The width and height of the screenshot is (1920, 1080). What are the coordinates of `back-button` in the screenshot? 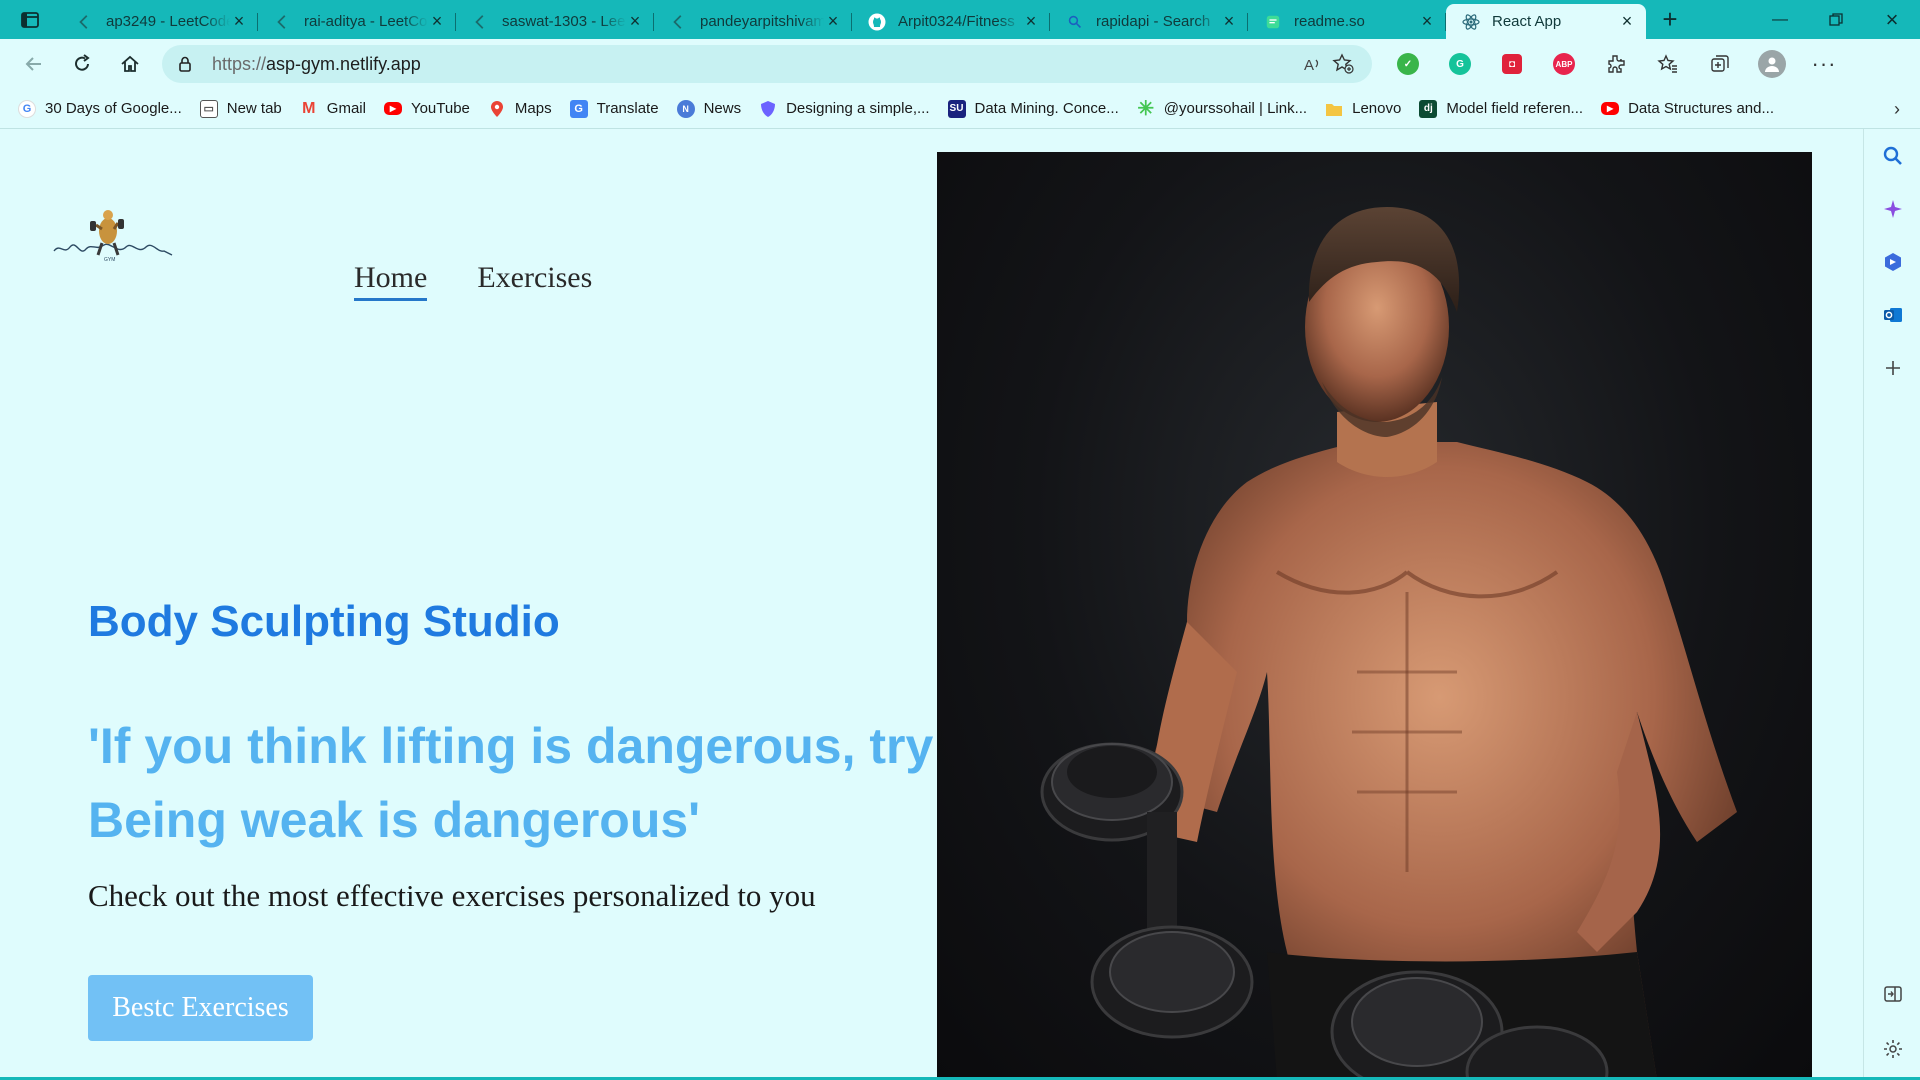 It's located at (34, 64).